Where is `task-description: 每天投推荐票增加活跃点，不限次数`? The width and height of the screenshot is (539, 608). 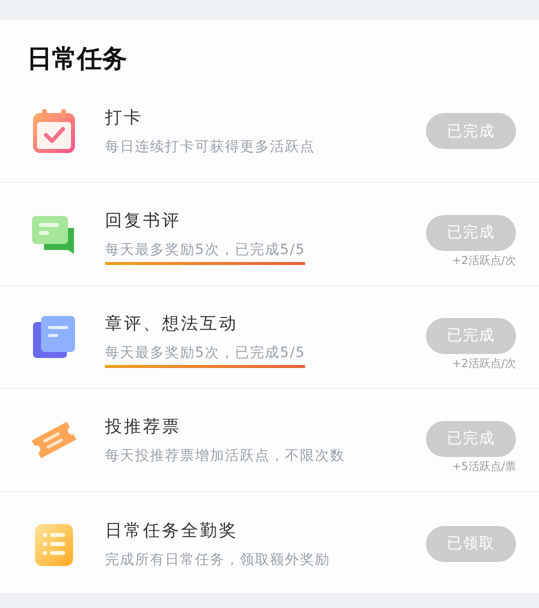 task-description: 每天投推荐票增加活跃点，不限次数 is located at coordinates (225, 456).